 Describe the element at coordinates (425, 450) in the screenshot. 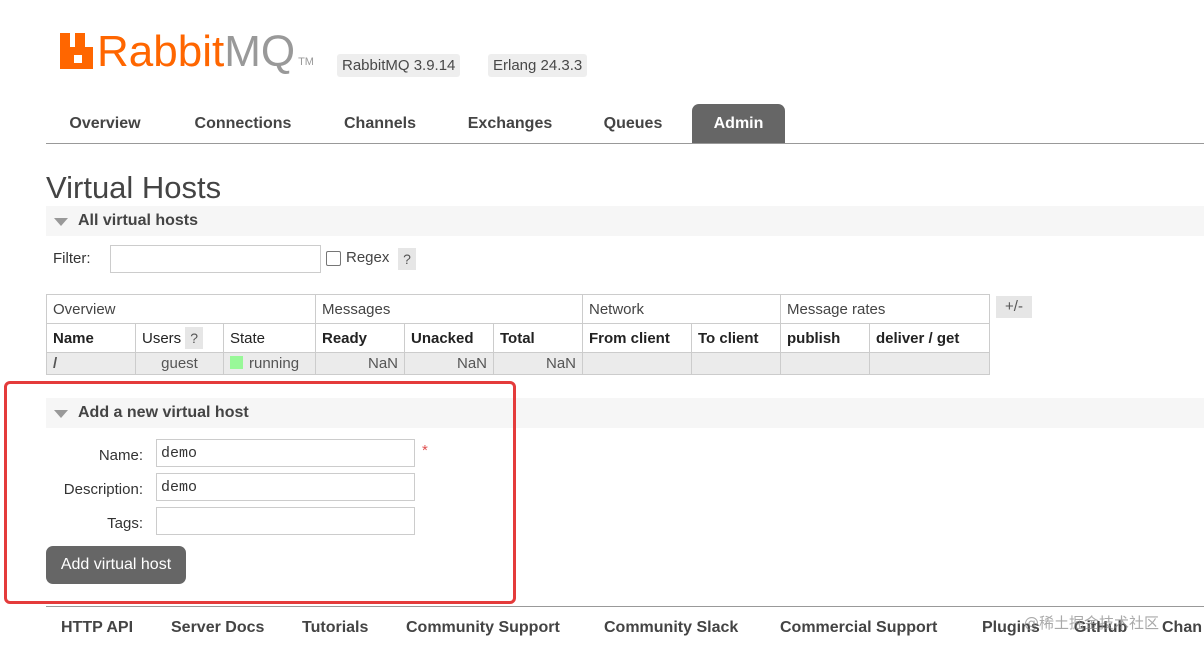

I see `required-marker: *` at that location.